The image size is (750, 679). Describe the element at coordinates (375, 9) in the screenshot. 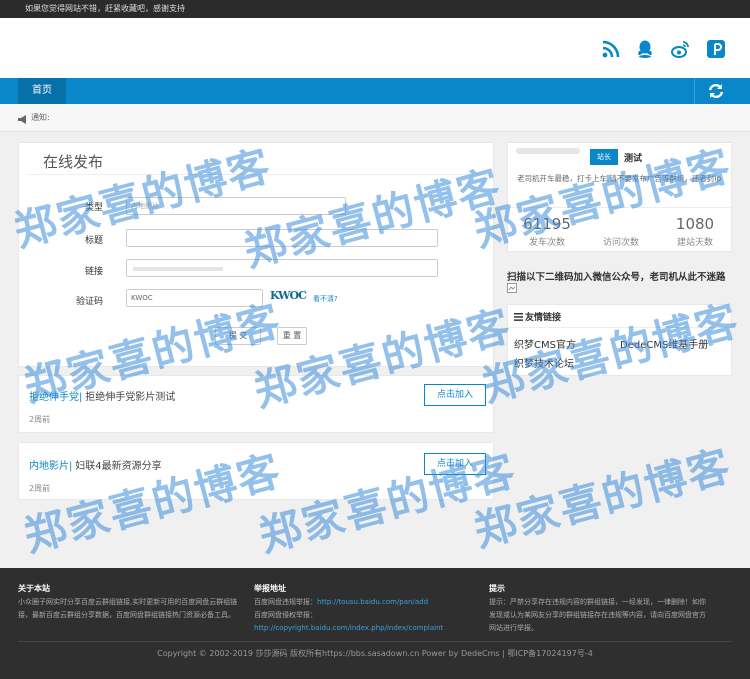

I see `top-bar: 如果您觉得网站不错，赶紧收藏吧，感谢支持` at that location.